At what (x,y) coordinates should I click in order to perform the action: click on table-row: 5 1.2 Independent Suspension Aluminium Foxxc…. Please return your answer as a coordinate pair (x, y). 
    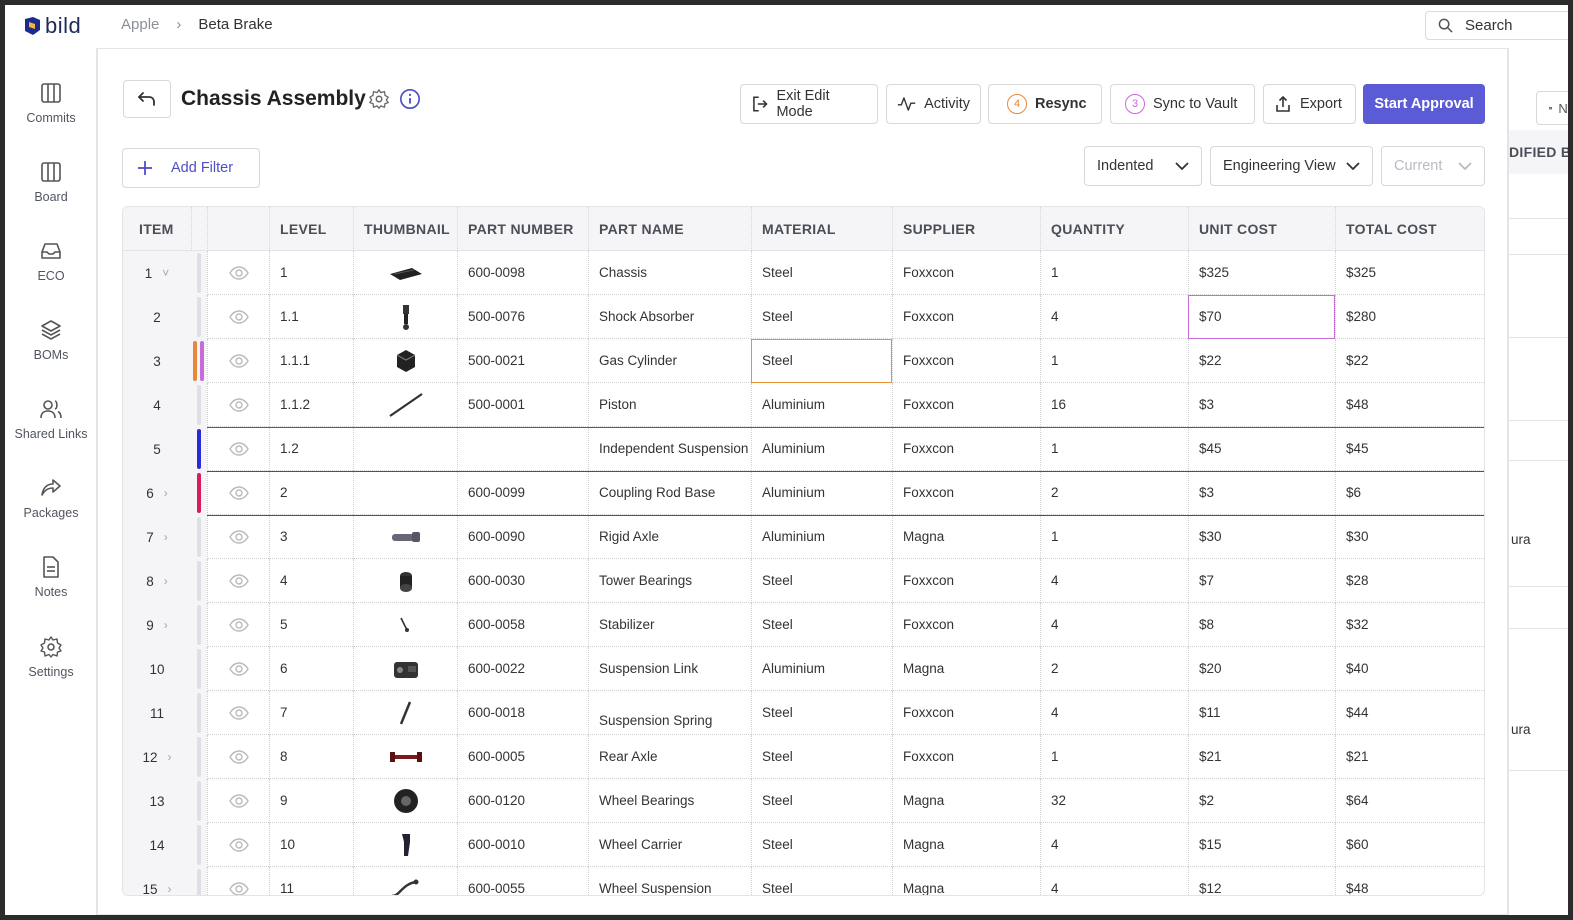
    Looking at the image, I should click on (803, 449).